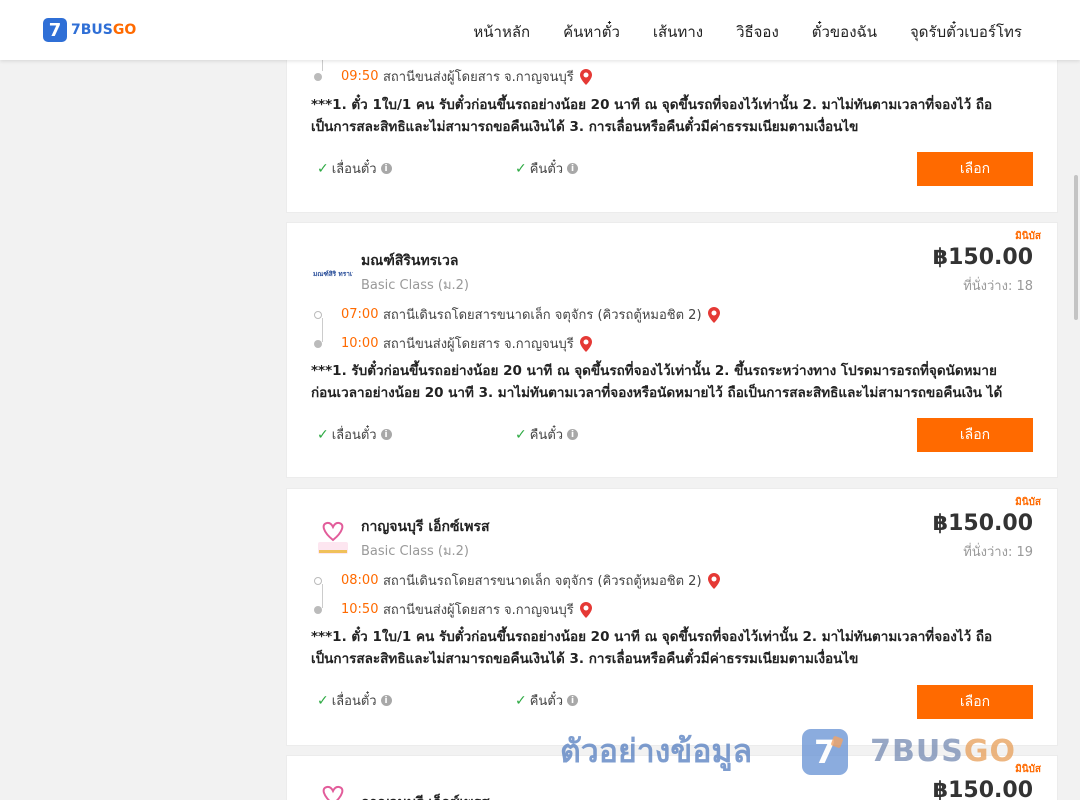 The height and width of the screenshot is (800, 1080). I want to click on operator-info: กาญจนบุรี เอ็กซ์เพรส, so click(401, 791).